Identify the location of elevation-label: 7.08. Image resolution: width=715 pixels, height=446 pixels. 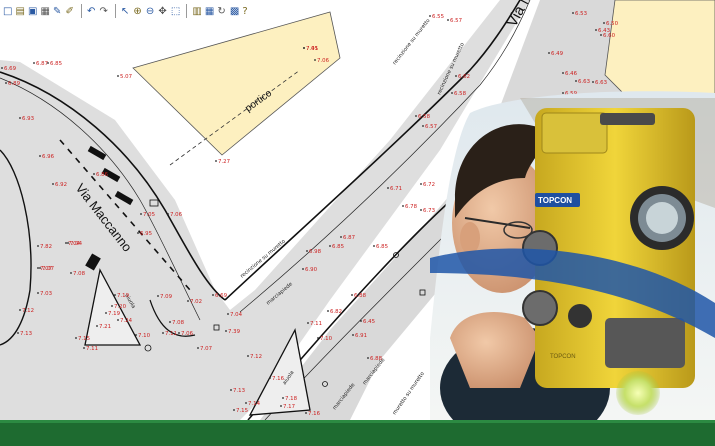
(178, 323).